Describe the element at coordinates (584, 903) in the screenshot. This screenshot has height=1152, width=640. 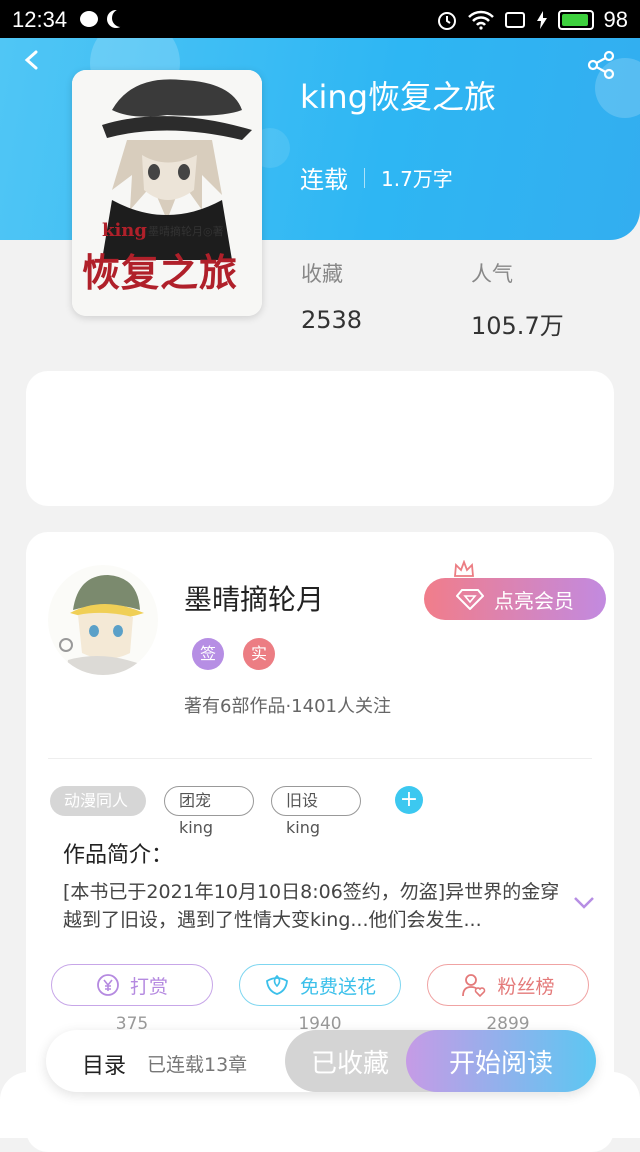
I see `chevron-down-icon` at that location.